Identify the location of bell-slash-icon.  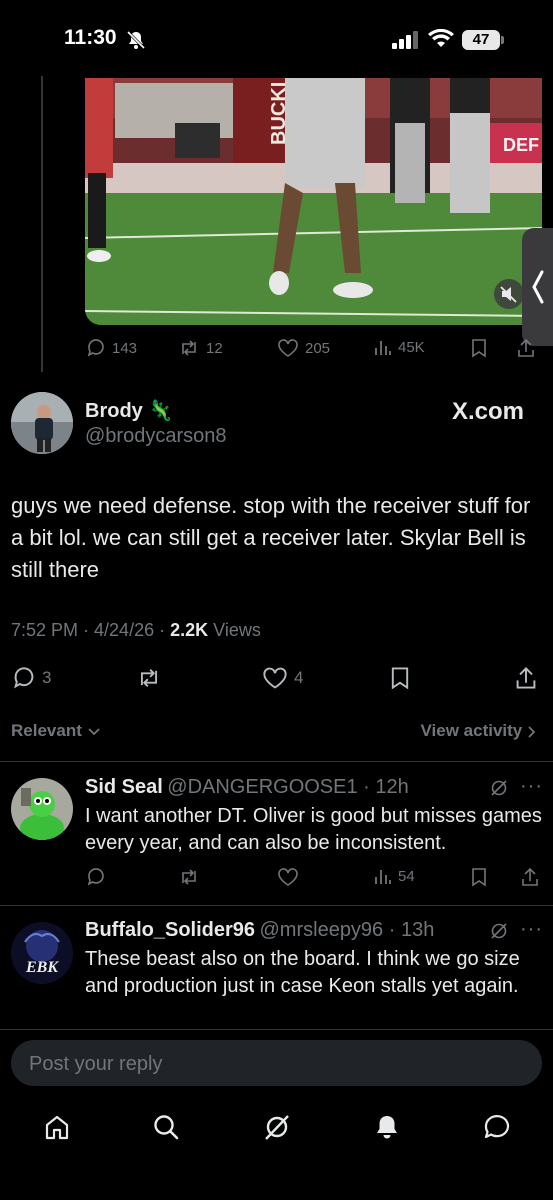
(136, 40).